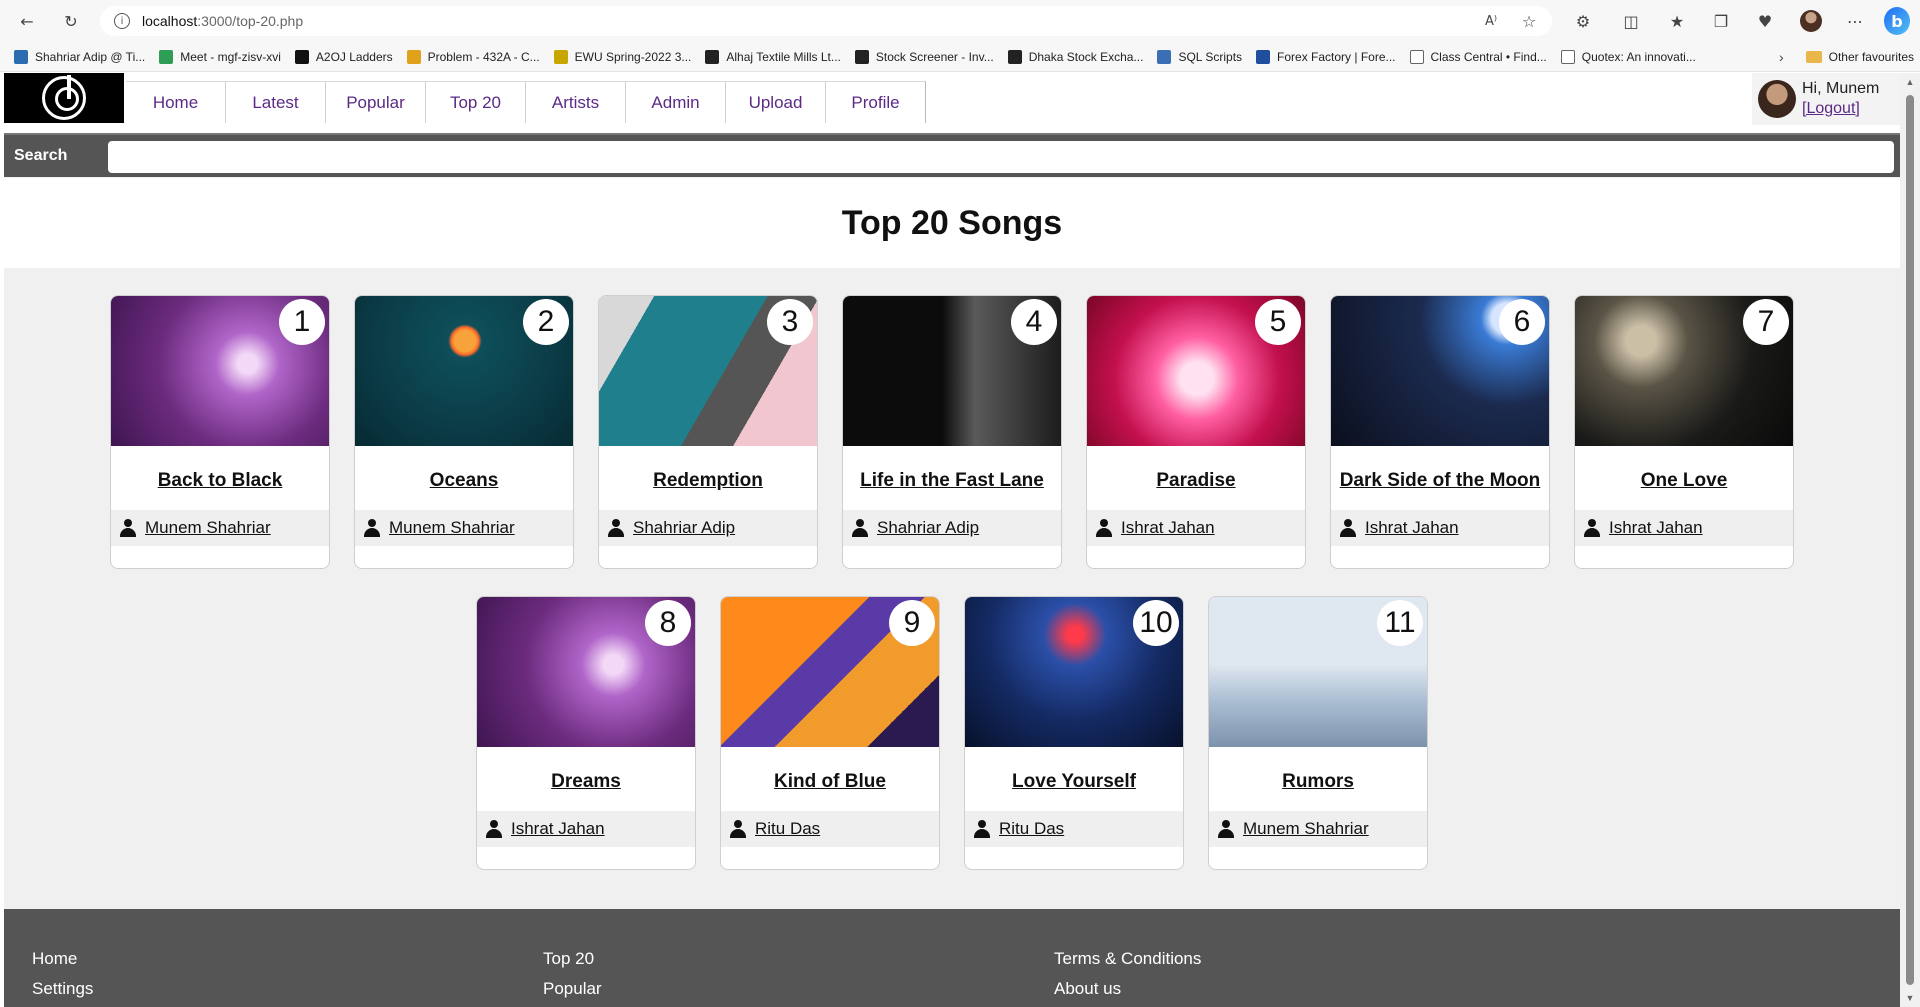 The height and width of the screenshot is (1007, 1920). Describe the element at coordinates (62, 989) in the screenshot. I see `footer-link-settings: Settings` at that location.